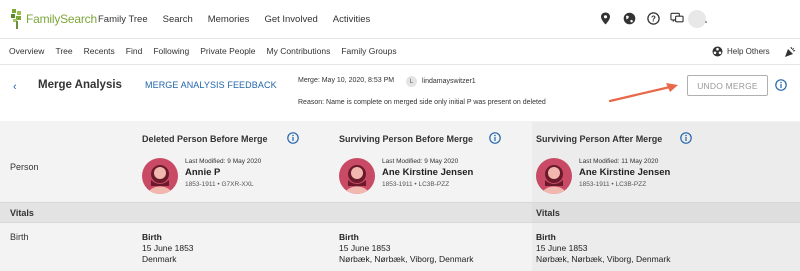  What do you see at coordinates (80, 85) in the screenshot?
I see `page-title: Merge Analysis` at bounding box center [80, 85].